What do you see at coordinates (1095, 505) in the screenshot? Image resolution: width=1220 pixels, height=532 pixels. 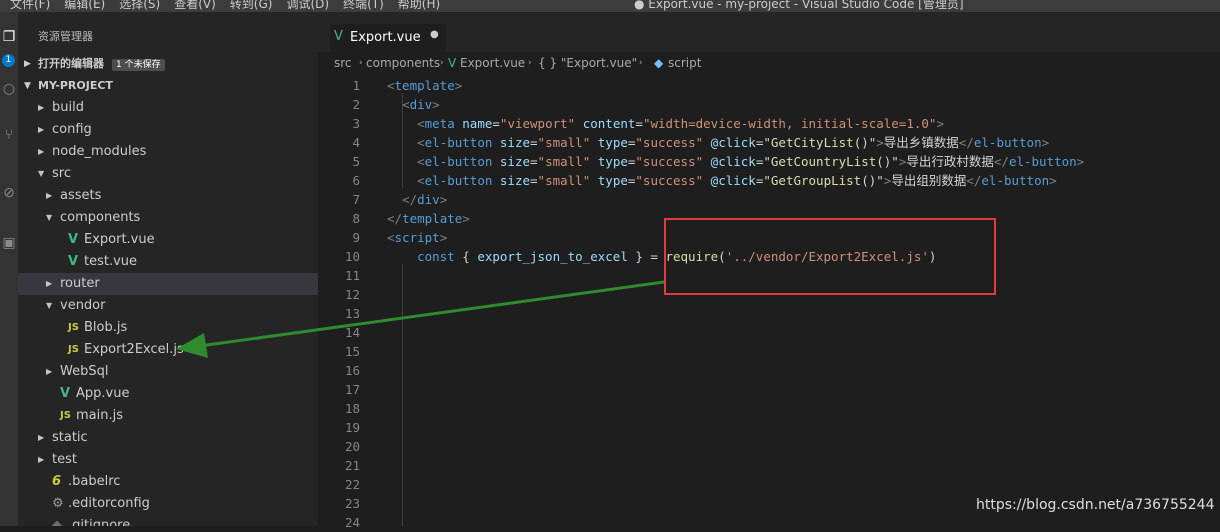 I see `watermark: https://blog.csdn.net/a736755244` at bounding box center [1095, 505].